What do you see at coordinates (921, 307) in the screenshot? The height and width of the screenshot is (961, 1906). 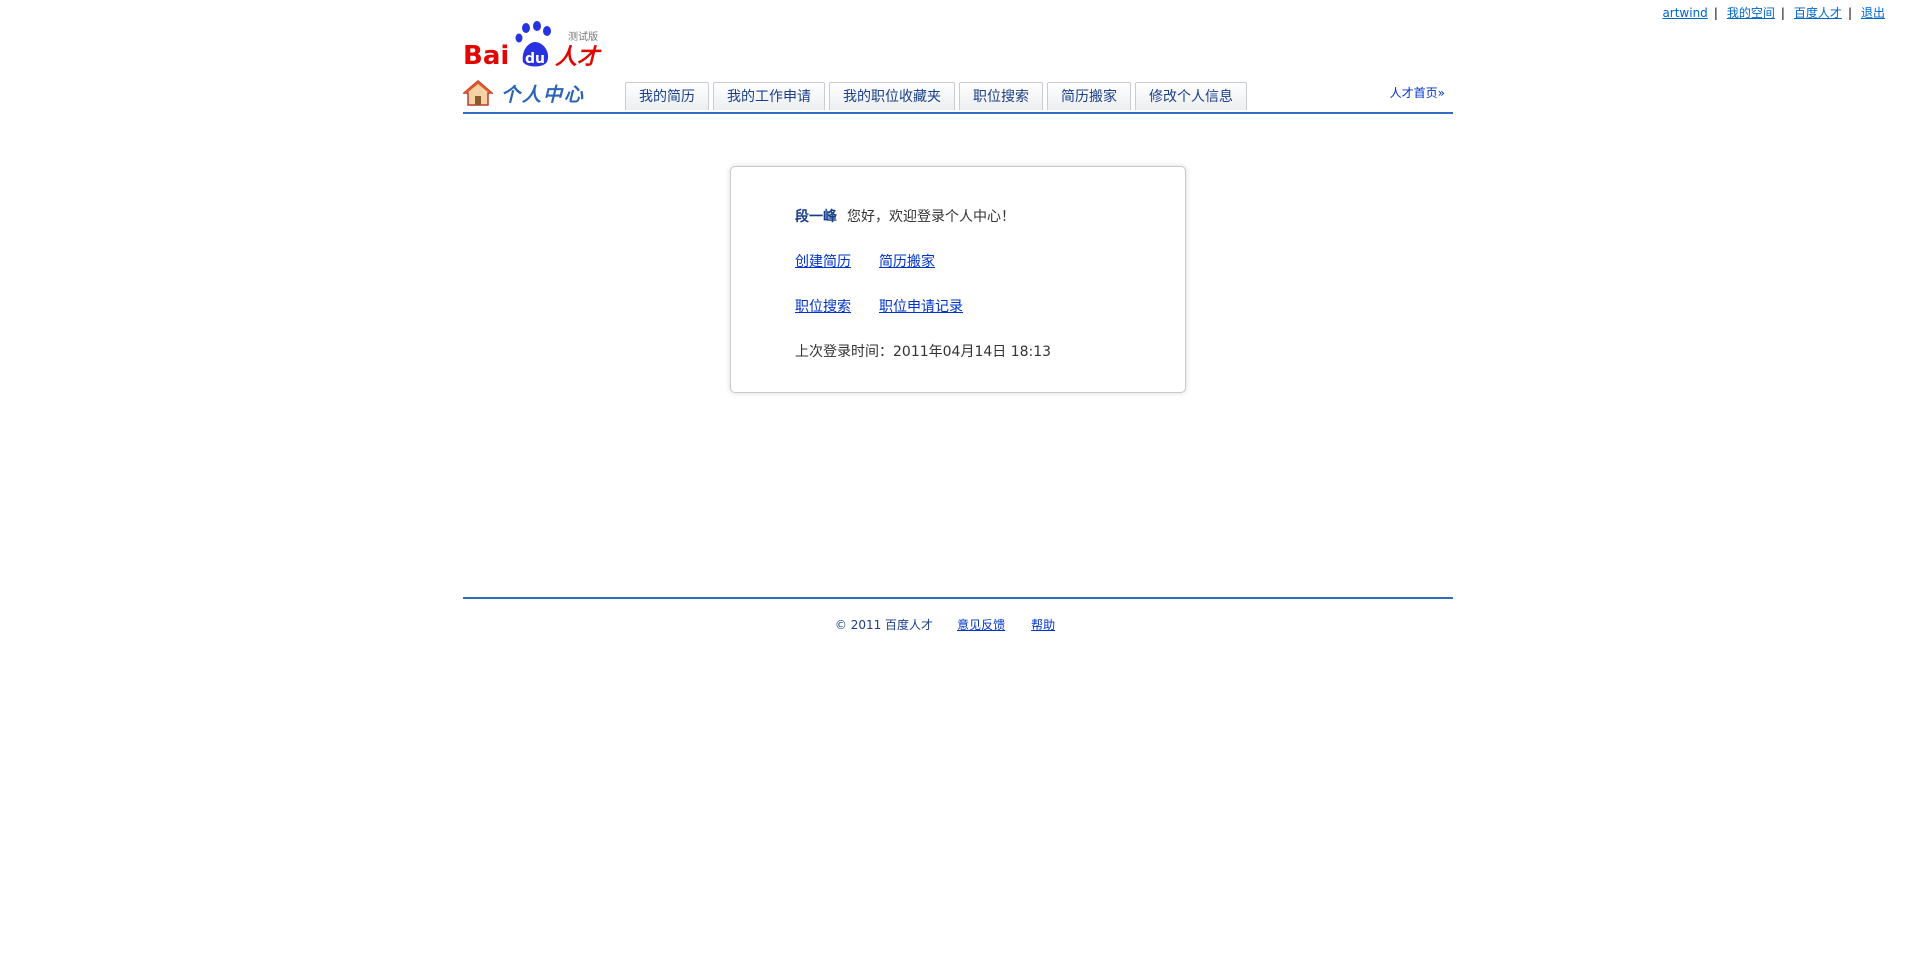 I see `application-record-link: 职位申请记录` at bounding box center [921, 307].